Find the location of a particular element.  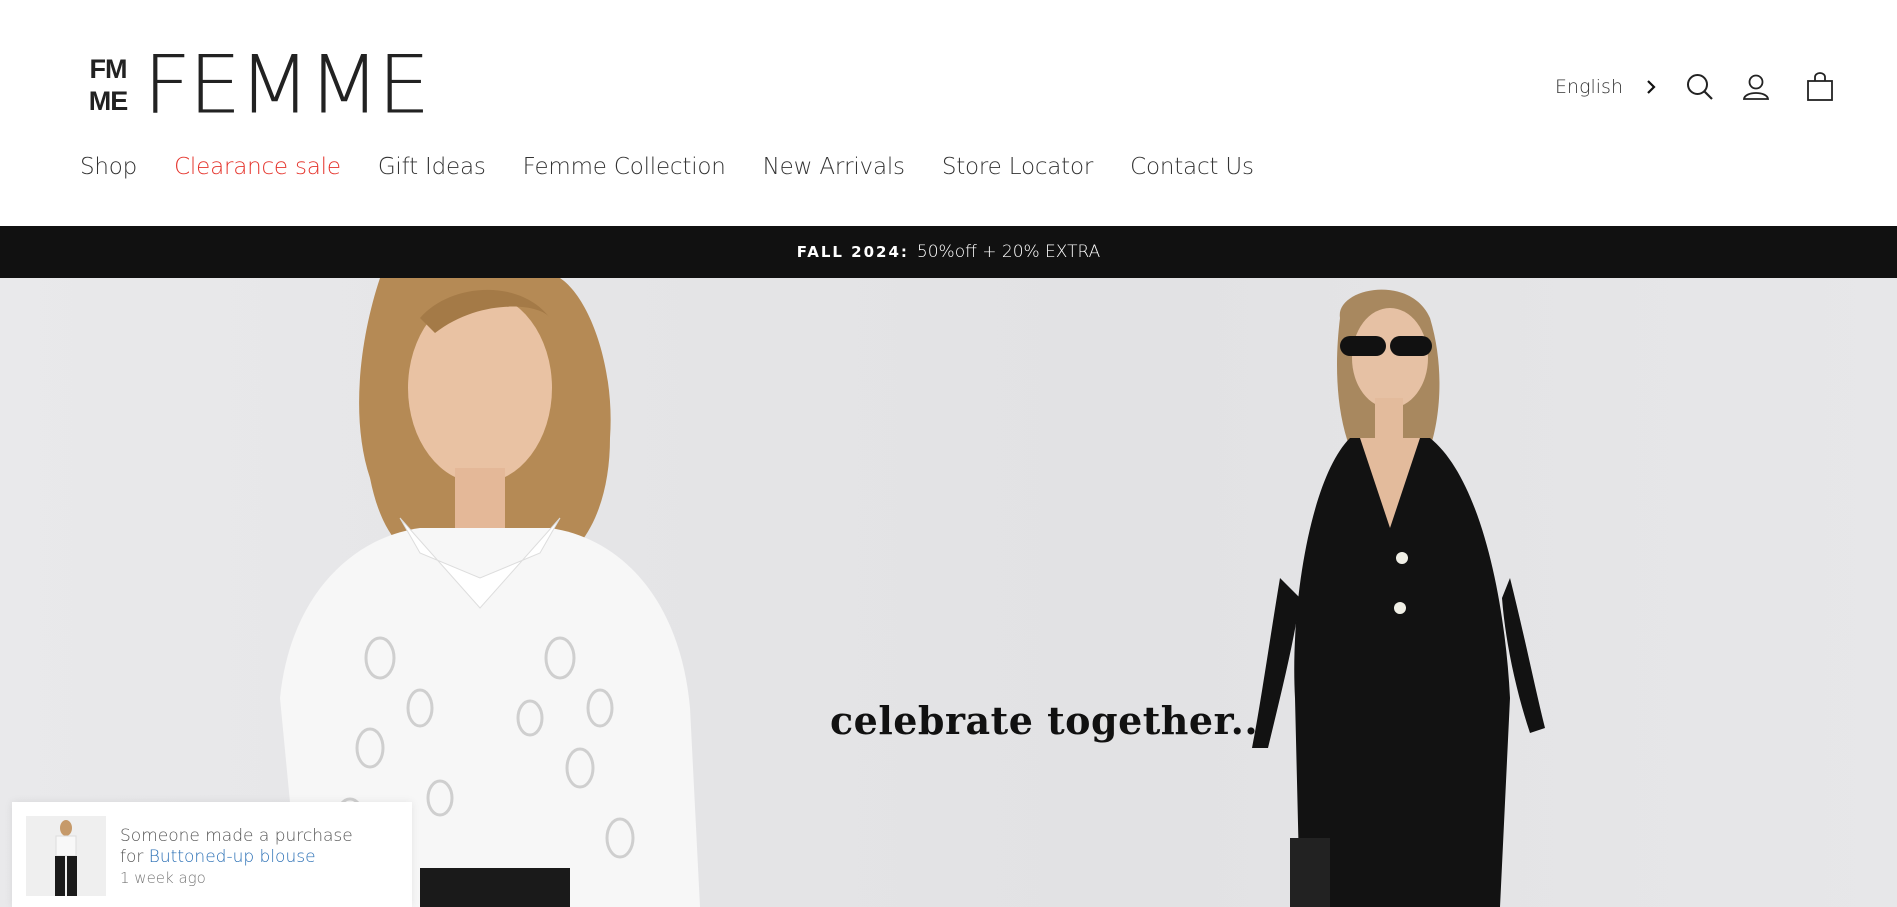

brand-logo: FM ME FEMME is located at coordinates (254, 85).